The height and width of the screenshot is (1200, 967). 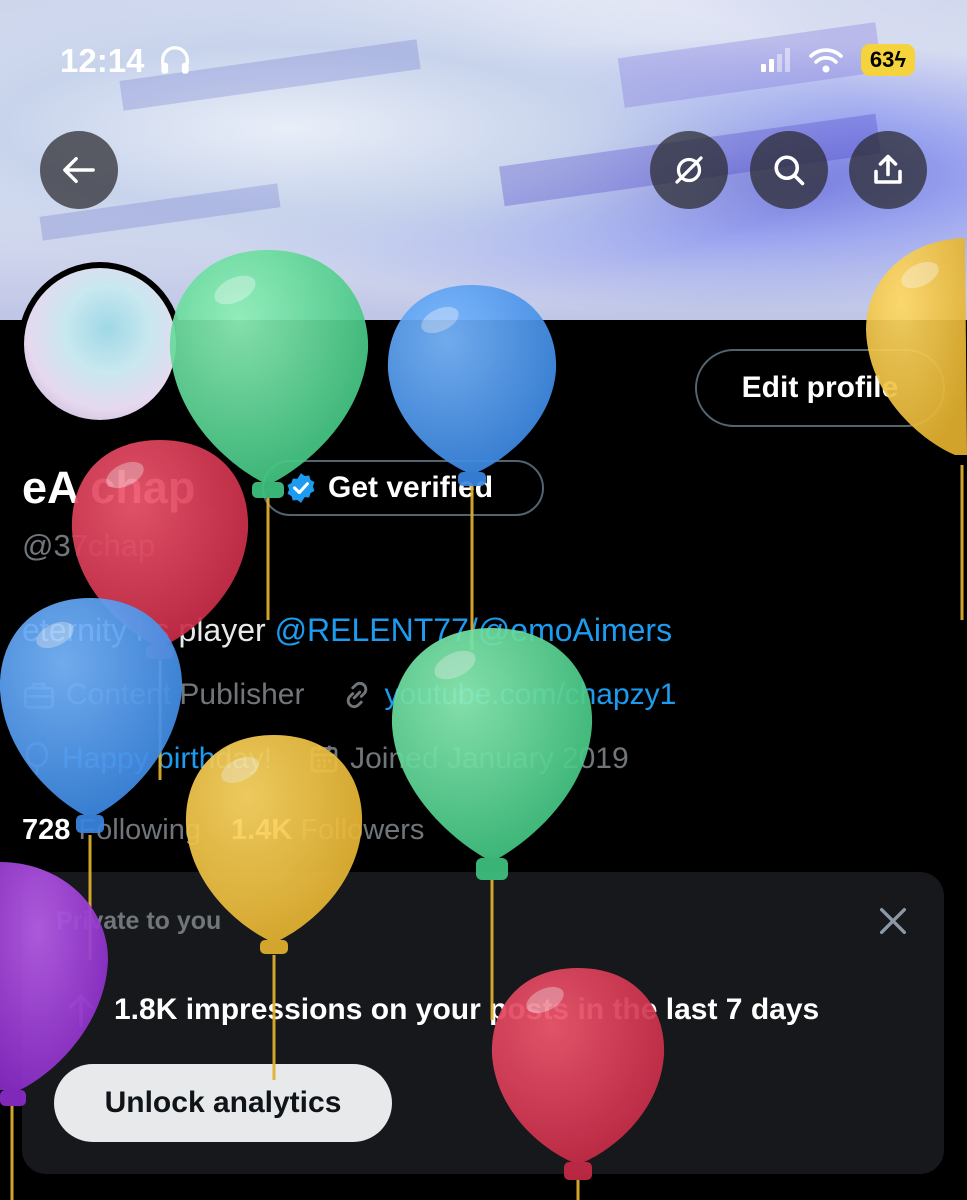 I want to click on share-button, so click(x=888, y=170).